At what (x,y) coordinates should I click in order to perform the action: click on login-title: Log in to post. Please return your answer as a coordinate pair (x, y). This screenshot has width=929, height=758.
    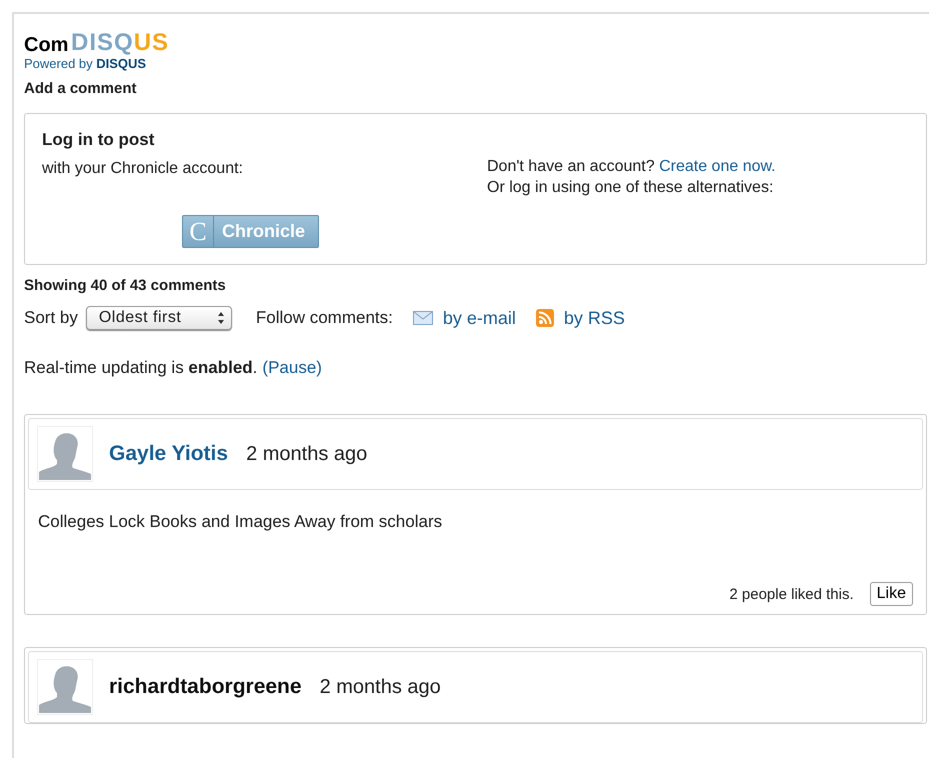
    Looking at the image, I should click on (99, 140).